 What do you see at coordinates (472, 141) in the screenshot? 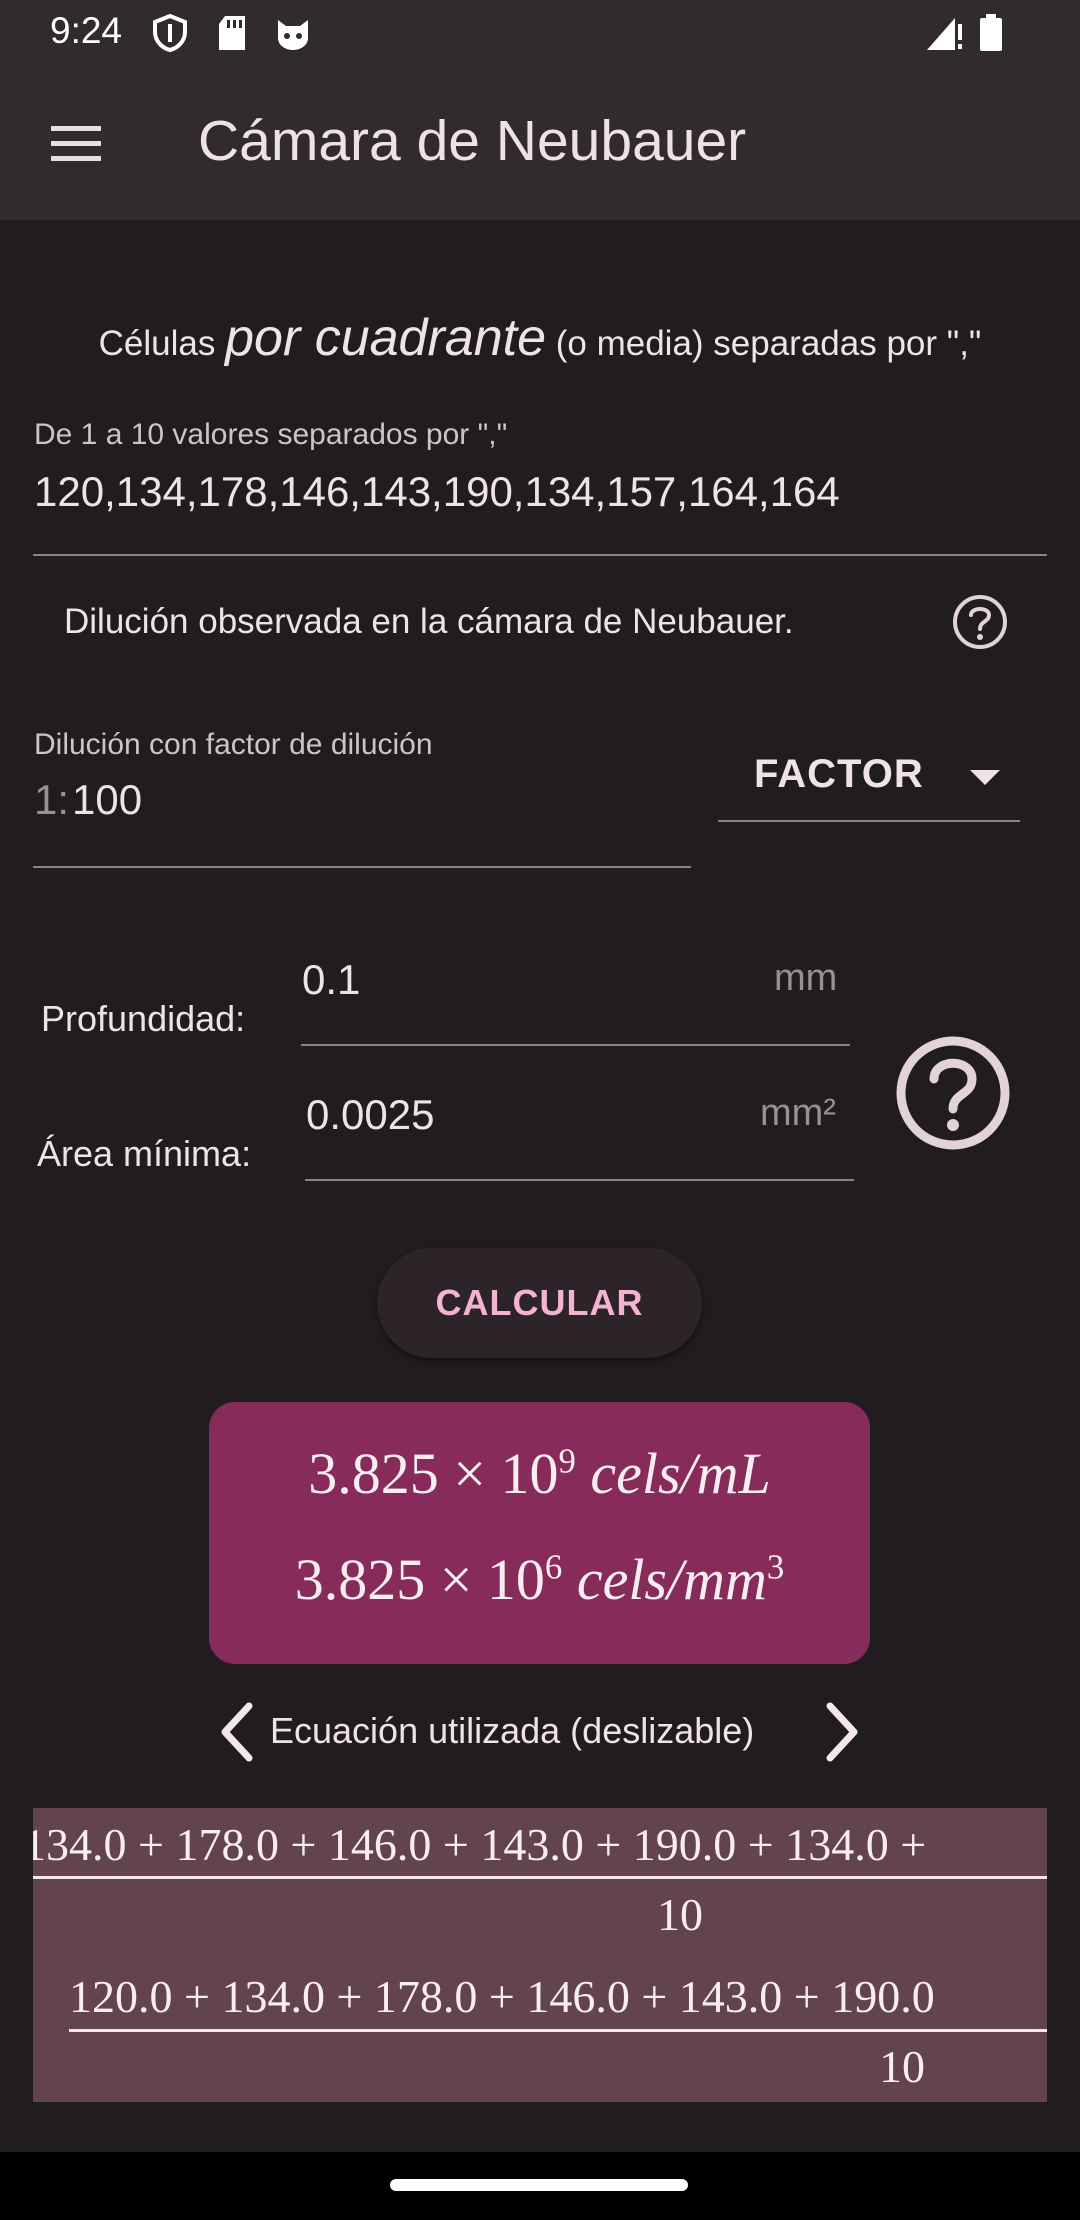
I see `page-title: Cámara de Neubauer` at bounding box center [472, 141].